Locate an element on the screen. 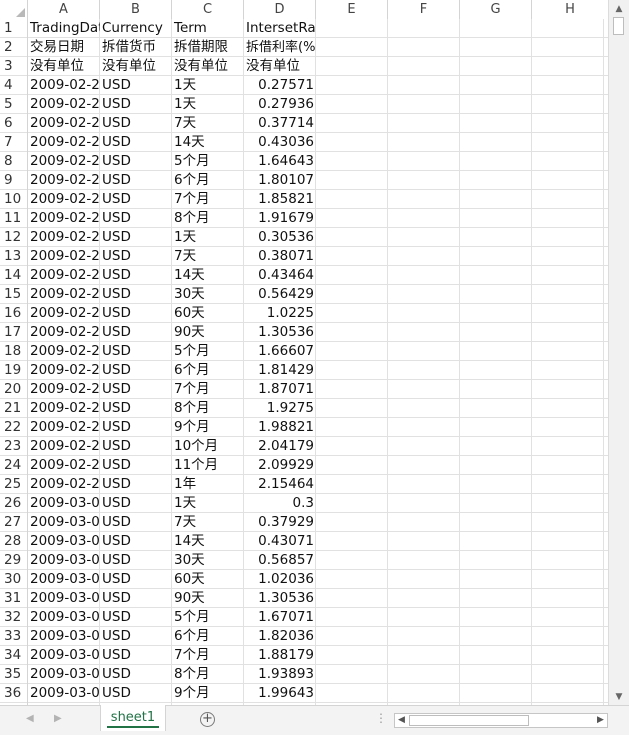 This screenshot has height=735, width=629. scroll-down-icon: ▼ is located at coordinates (619, 697).